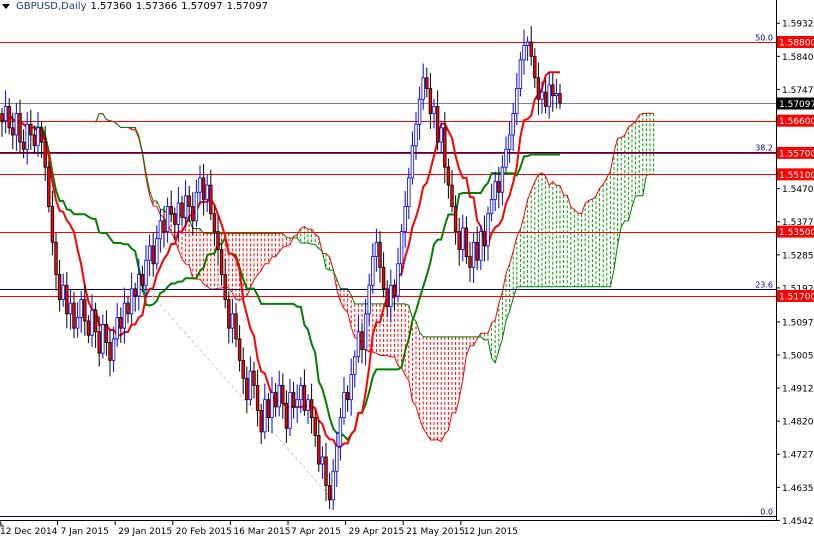 This screenshot has height=539, width=814. What do you see at coordinates (204, 532) in the screenshot?
I see `date-tick-label: 20 Feb 2015` at bounding box center [204, 532].